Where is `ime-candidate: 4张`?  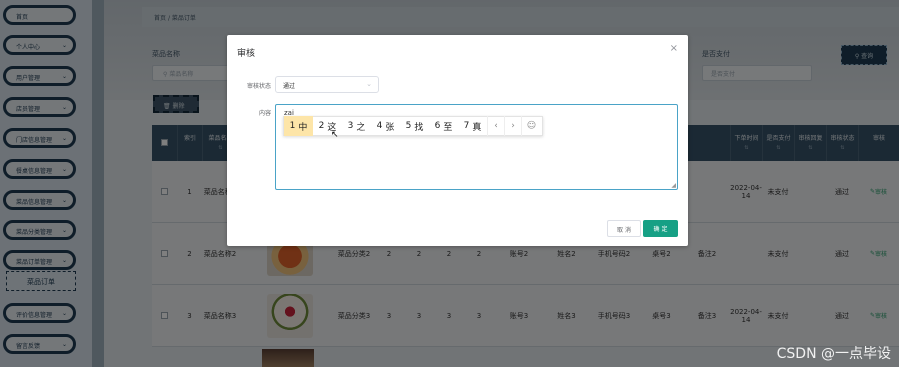
ime-candidate: 4张 is located at coordinates (385, 126).